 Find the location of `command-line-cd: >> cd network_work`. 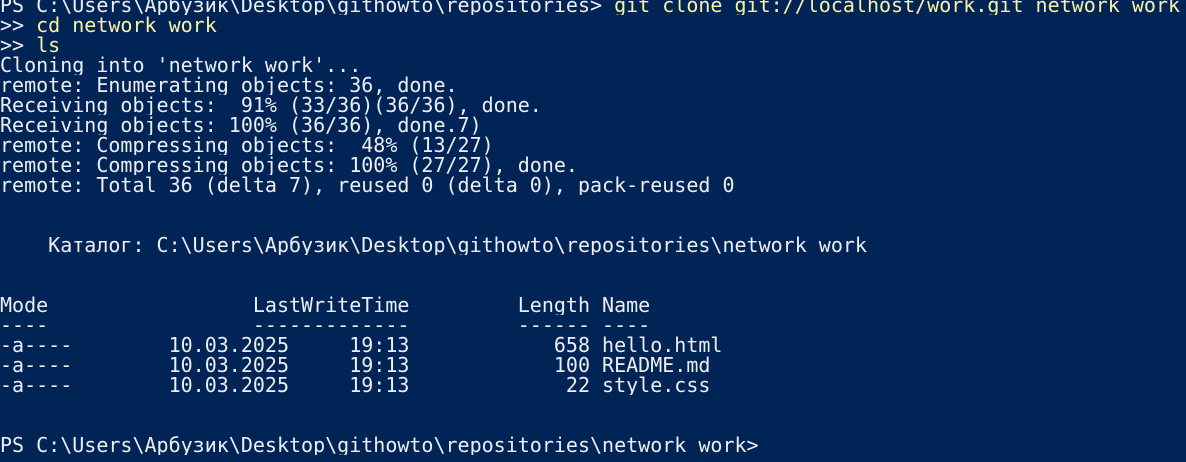

command-line-cd: >> cd network_work is located at coordinates (593, 25).